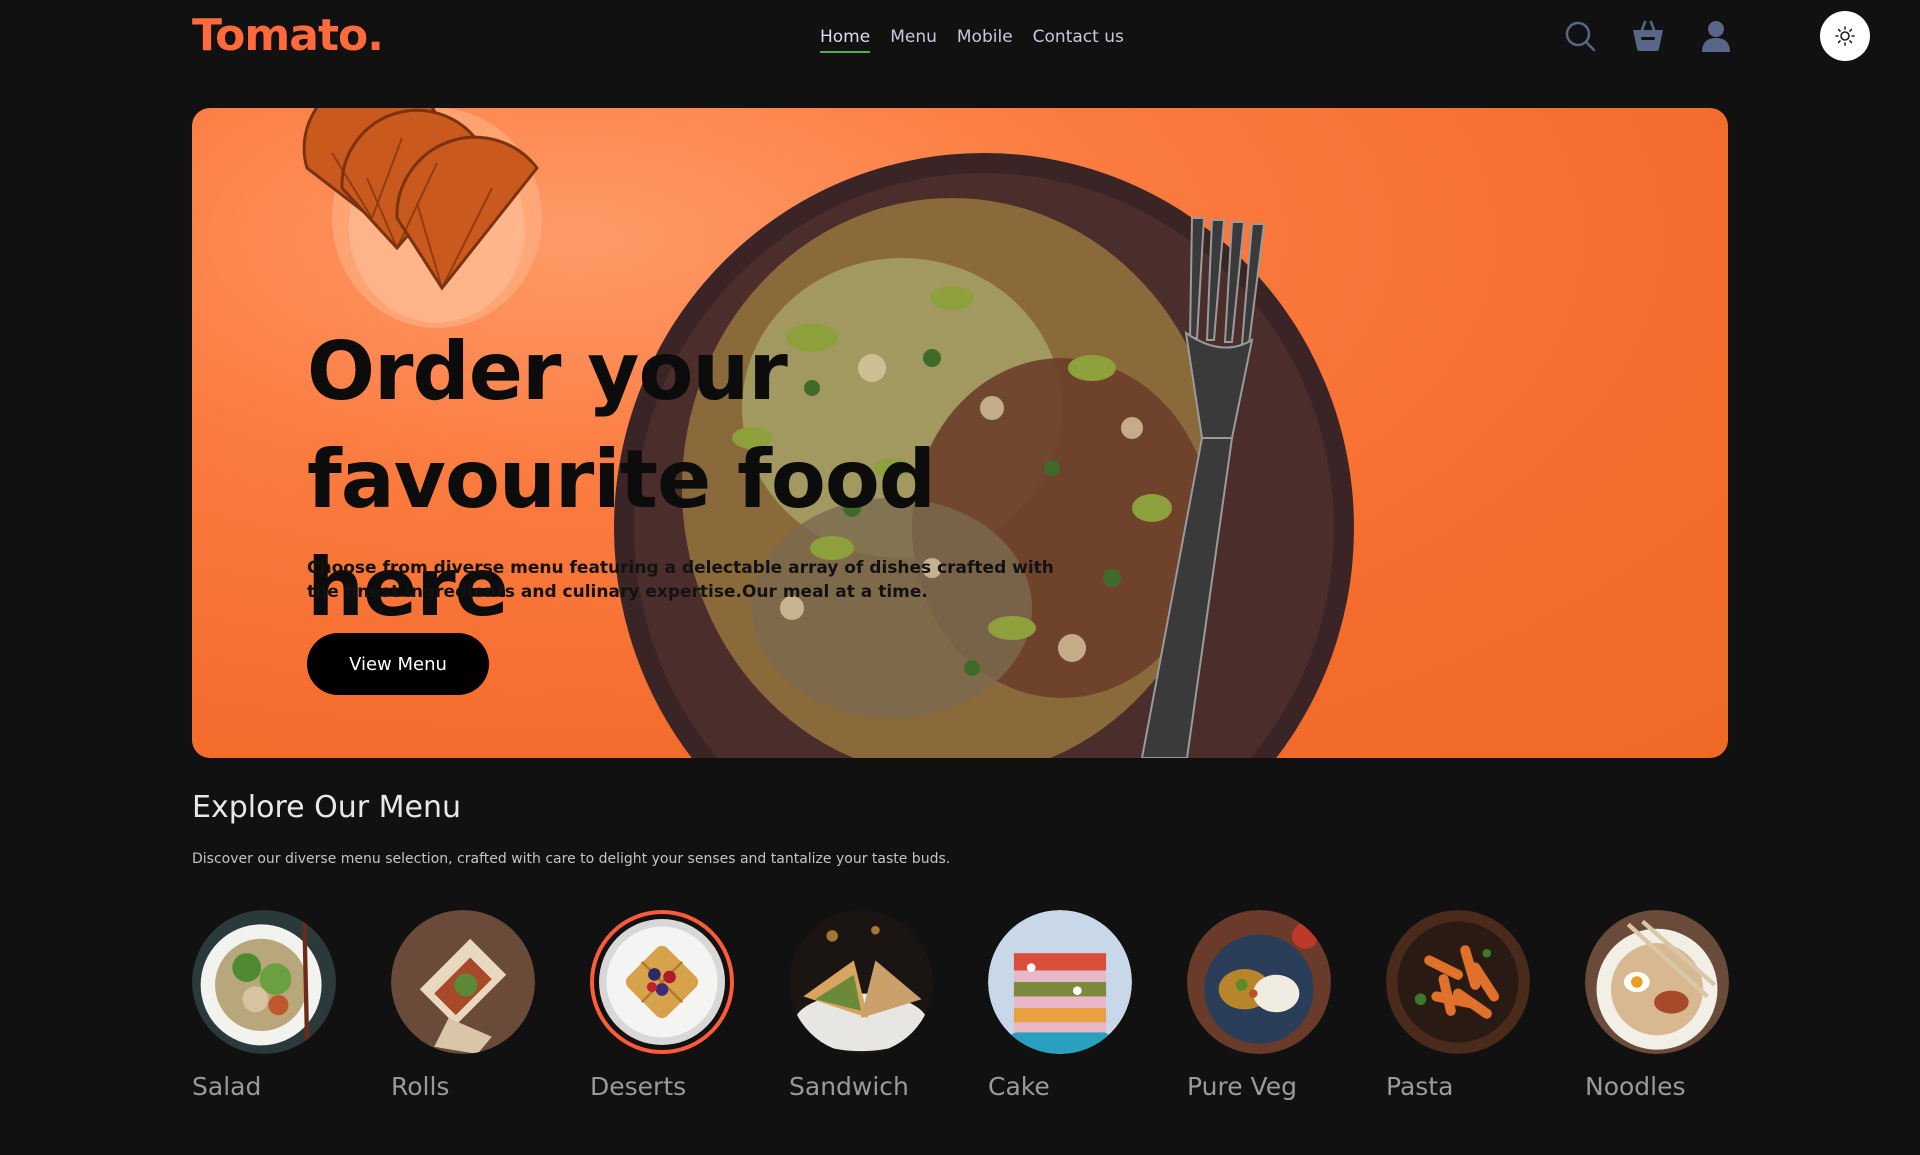 The image size is (1920, 1155). What do you see at coordinates (1019, 1086) in the screenshot?
I see `menu-item-label: Cake` at bounding box center [1019, 1086].